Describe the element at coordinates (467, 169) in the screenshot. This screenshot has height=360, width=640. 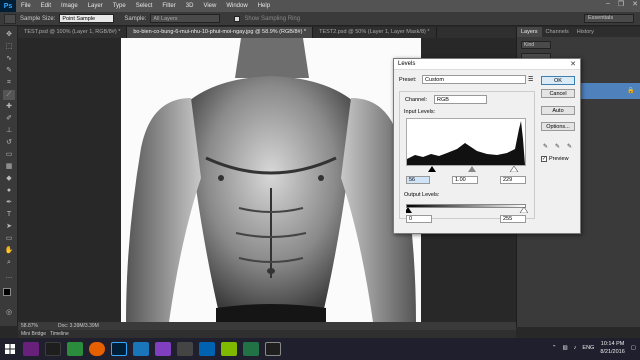
I see `input-sliders` at that location.